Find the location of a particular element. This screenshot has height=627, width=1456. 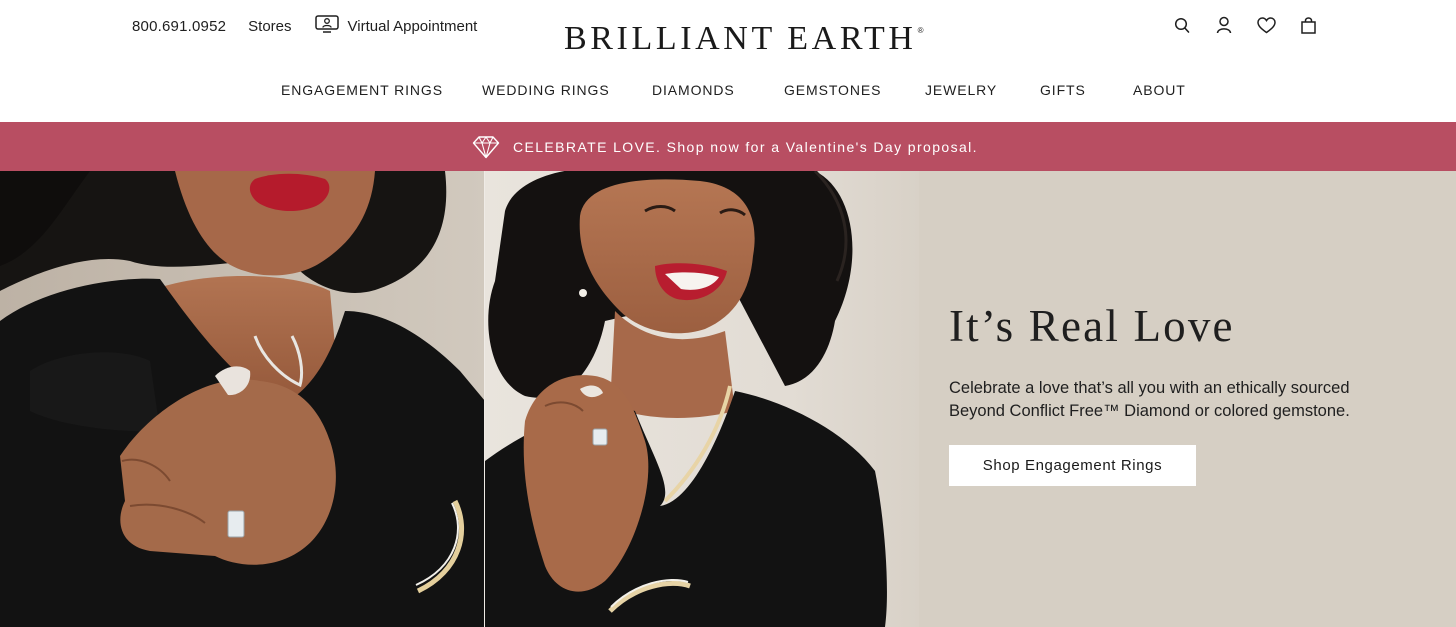

utility-links: 800.691.0952 Stores Virtual Appointment is located at coordinates (305, 26).